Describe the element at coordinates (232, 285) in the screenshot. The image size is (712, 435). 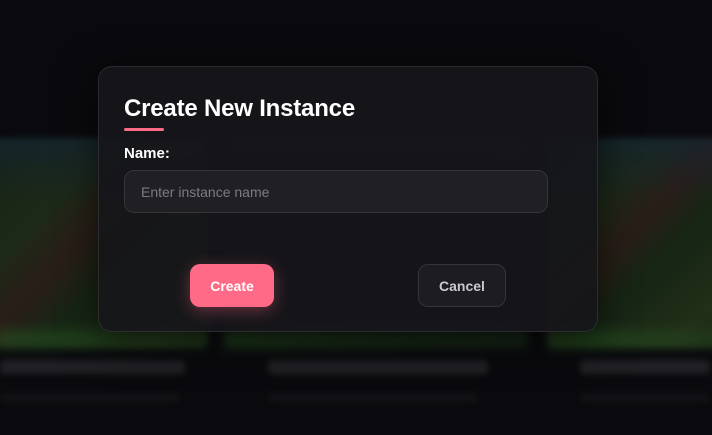
I see `create-button: Create` at that location.